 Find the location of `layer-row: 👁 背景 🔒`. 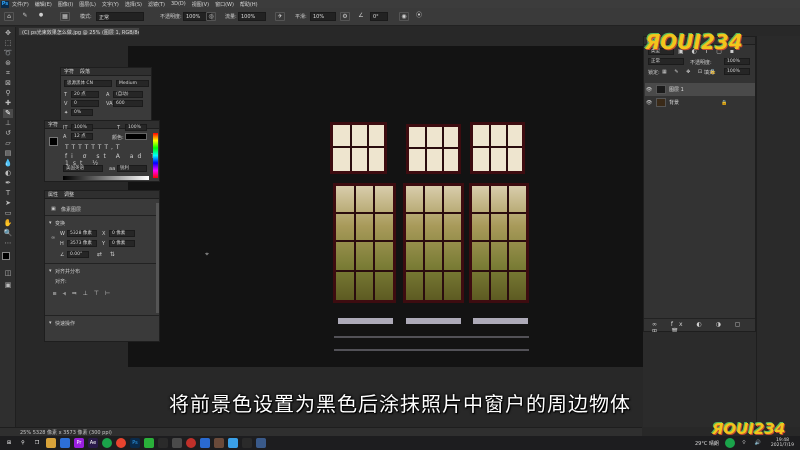

layer-row: 👁 背景 🔒 is located at coordinates (700, 102).